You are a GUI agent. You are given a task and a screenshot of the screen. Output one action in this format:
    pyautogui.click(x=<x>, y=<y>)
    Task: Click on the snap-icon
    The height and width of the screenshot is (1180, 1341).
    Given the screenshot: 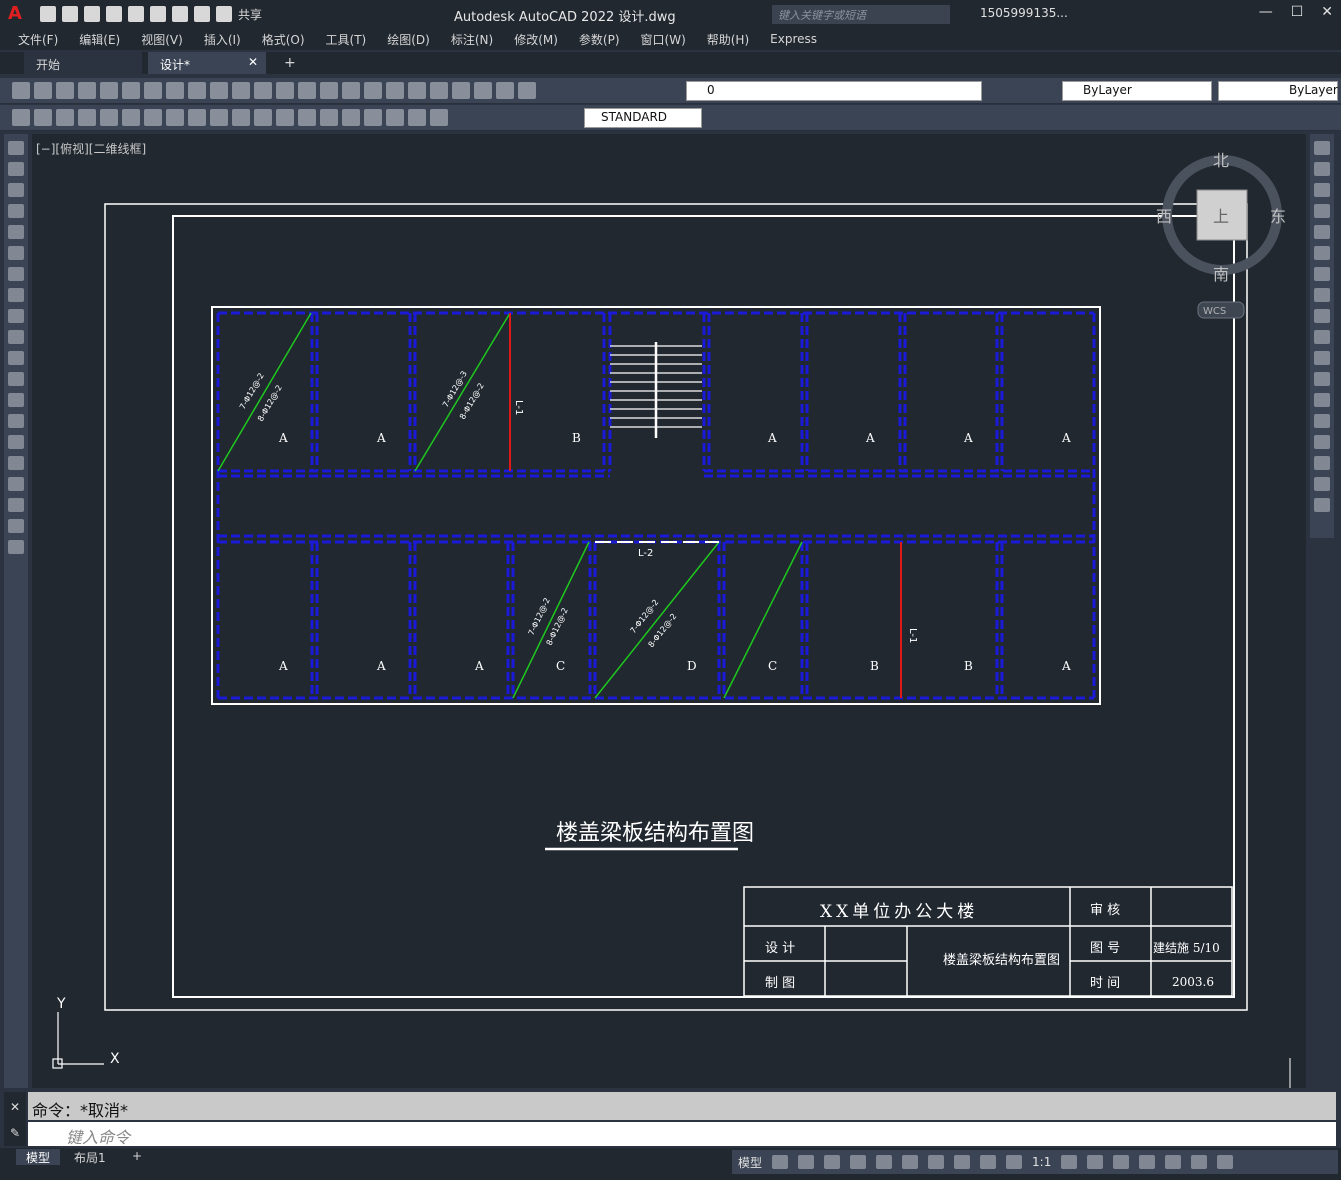 What is the action you would take?
    pyautogui.click(x=806, y=1162)
    